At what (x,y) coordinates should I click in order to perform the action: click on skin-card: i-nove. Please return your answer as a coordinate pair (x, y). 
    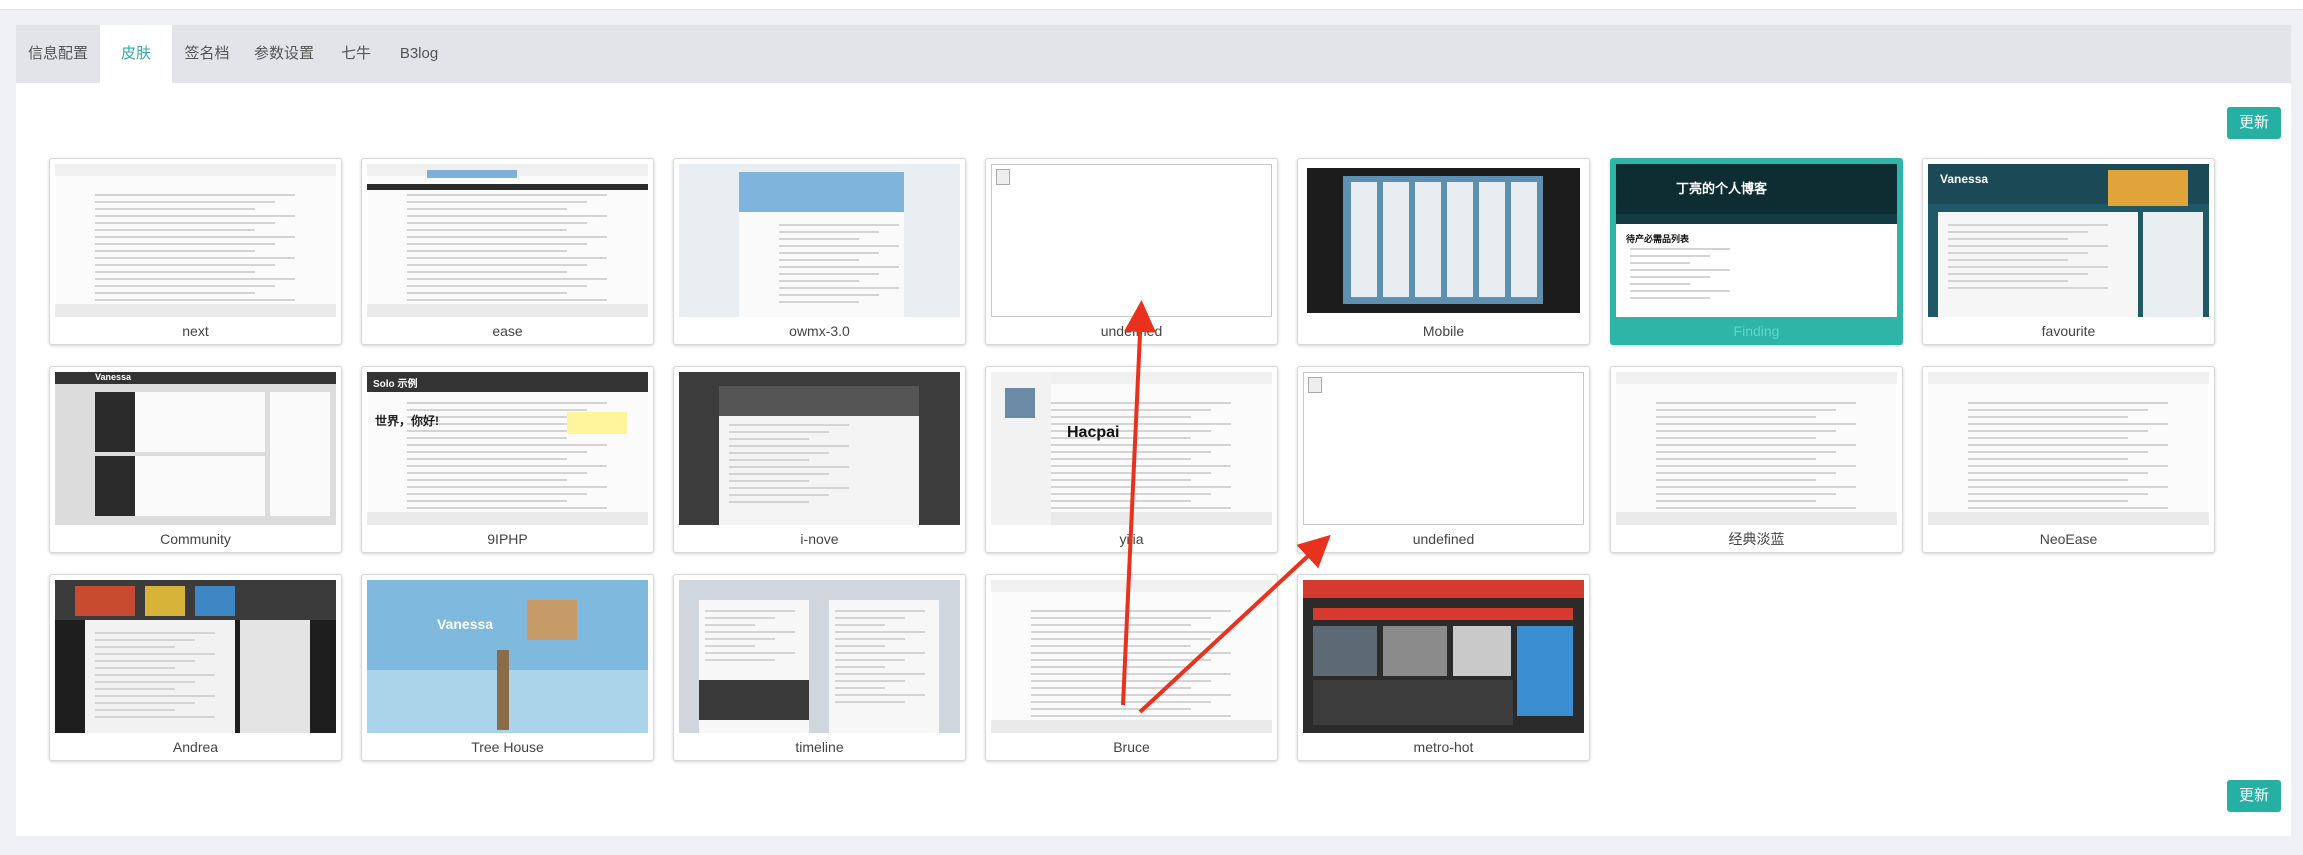
    Looking at the image, I should click on (819, 459).